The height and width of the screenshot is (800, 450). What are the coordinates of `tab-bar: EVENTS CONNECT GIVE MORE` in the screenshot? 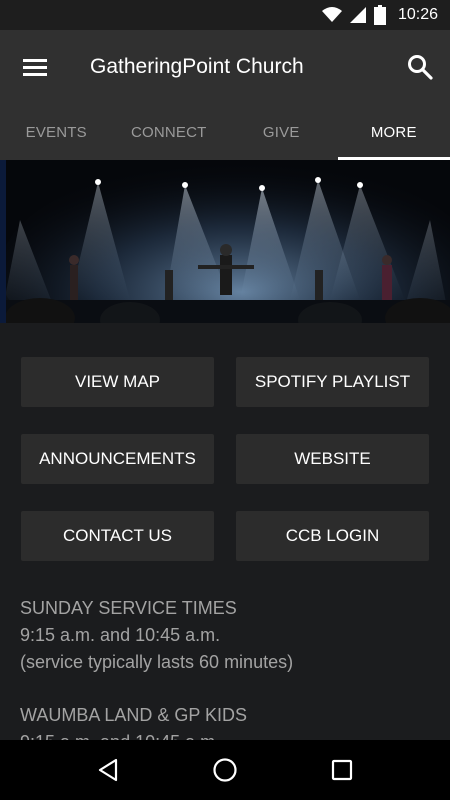 It's located at (225, 132).